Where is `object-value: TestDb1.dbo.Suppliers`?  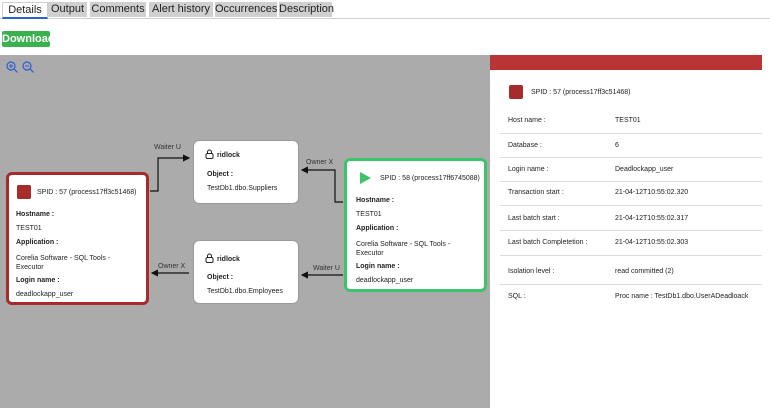
object-value: TestDb1.dbo.Suppliers is located at coordinates (242, 188).